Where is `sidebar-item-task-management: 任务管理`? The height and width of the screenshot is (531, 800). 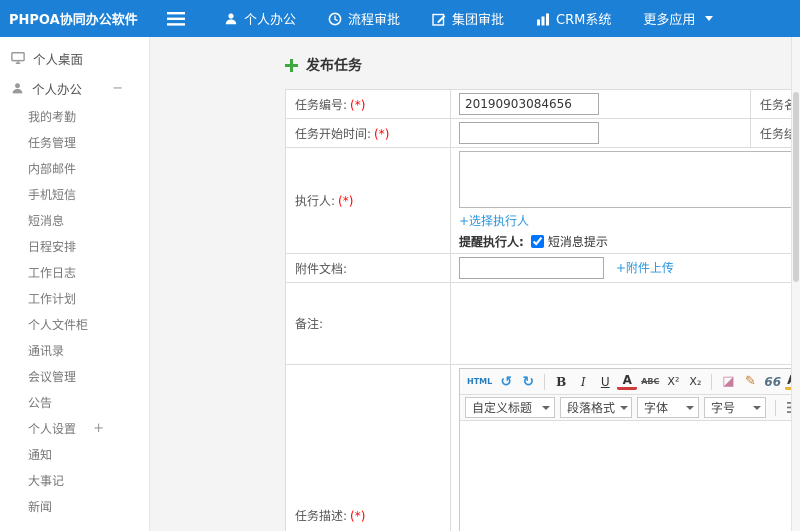 sidebar-item-task-management: 任务管理 is located at coordinates (74, 142).